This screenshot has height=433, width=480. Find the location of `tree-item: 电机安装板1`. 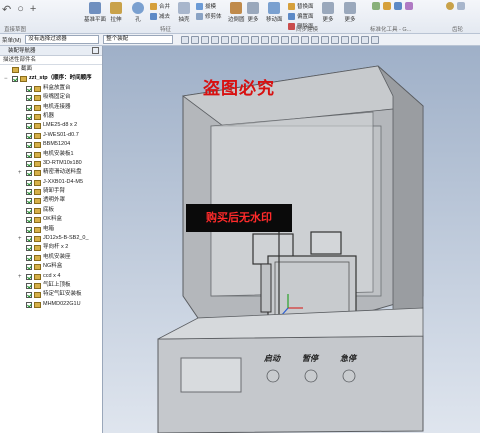

tree-item: 电机安装板1 is located at coordinates (51, 154).